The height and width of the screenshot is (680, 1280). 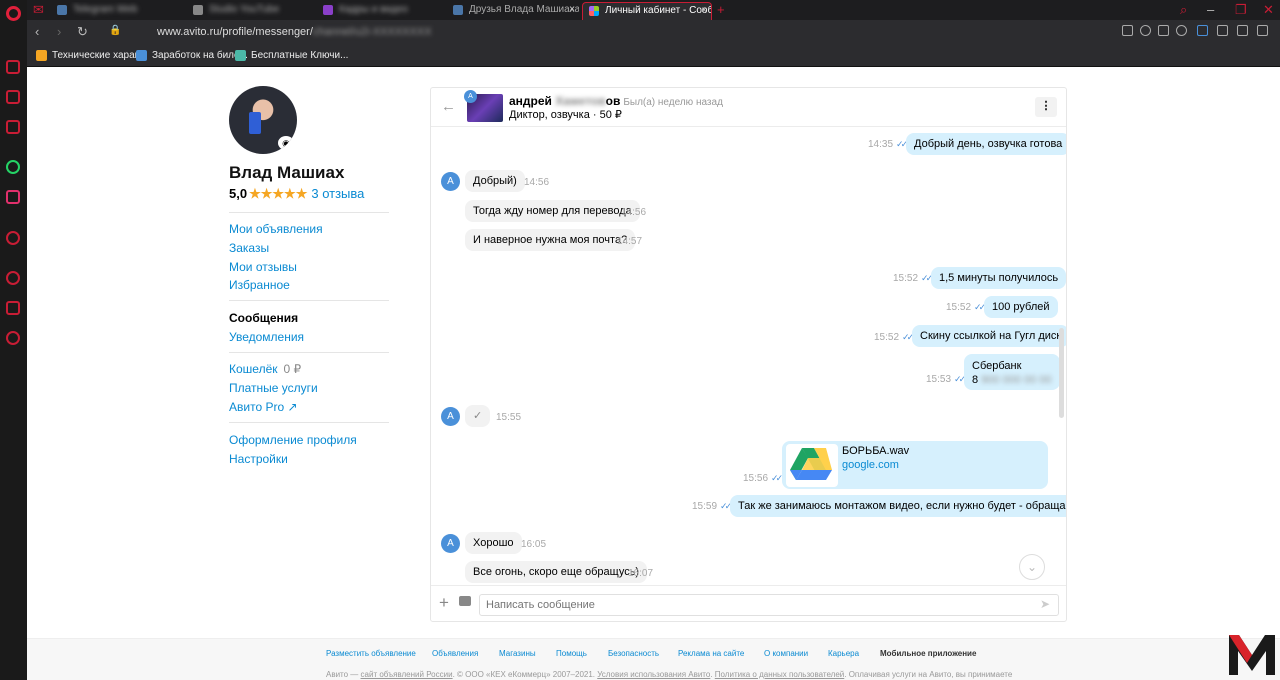 I want to click on cube-icon, so click(x=1222, y=30).